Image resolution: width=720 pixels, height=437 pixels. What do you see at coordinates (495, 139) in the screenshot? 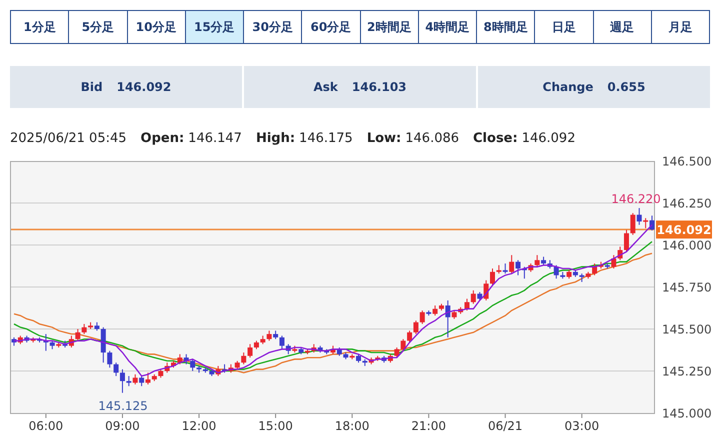
I see `ohlc-label: Close:` at bounding box center [495, 139].